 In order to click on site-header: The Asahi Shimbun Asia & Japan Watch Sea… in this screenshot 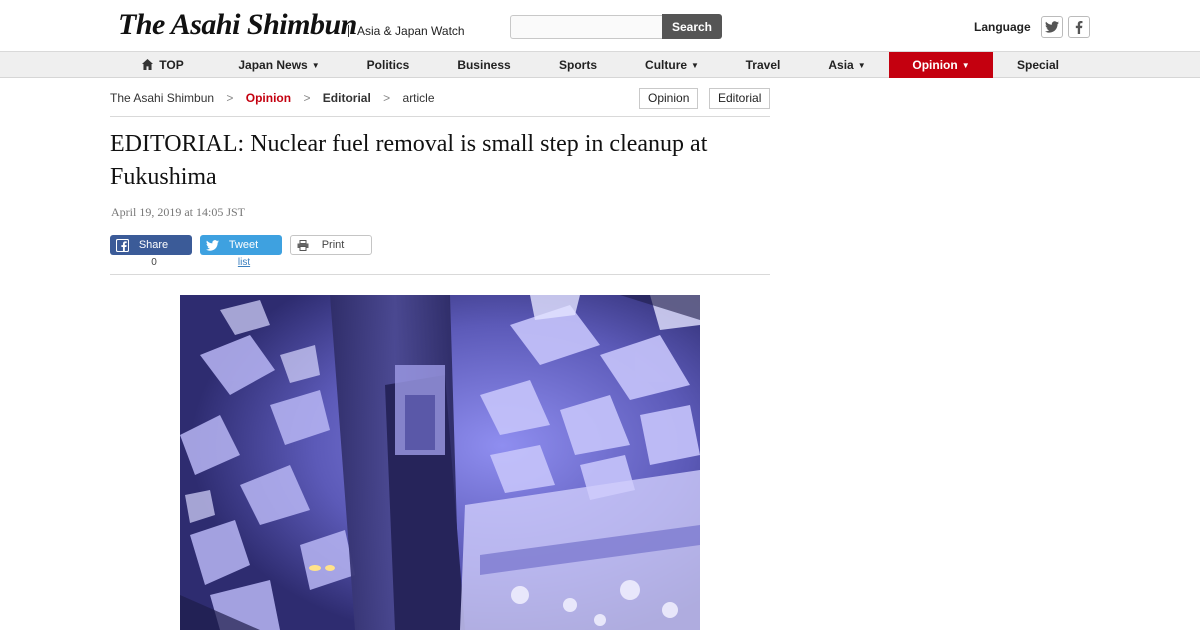, I will do `click(600, 26)`.